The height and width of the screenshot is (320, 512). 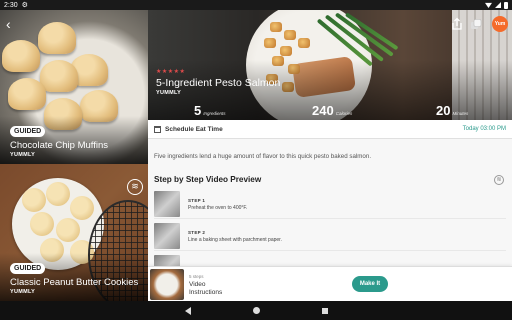 I want to click on wifi-icon, so click(x=488, y=5).